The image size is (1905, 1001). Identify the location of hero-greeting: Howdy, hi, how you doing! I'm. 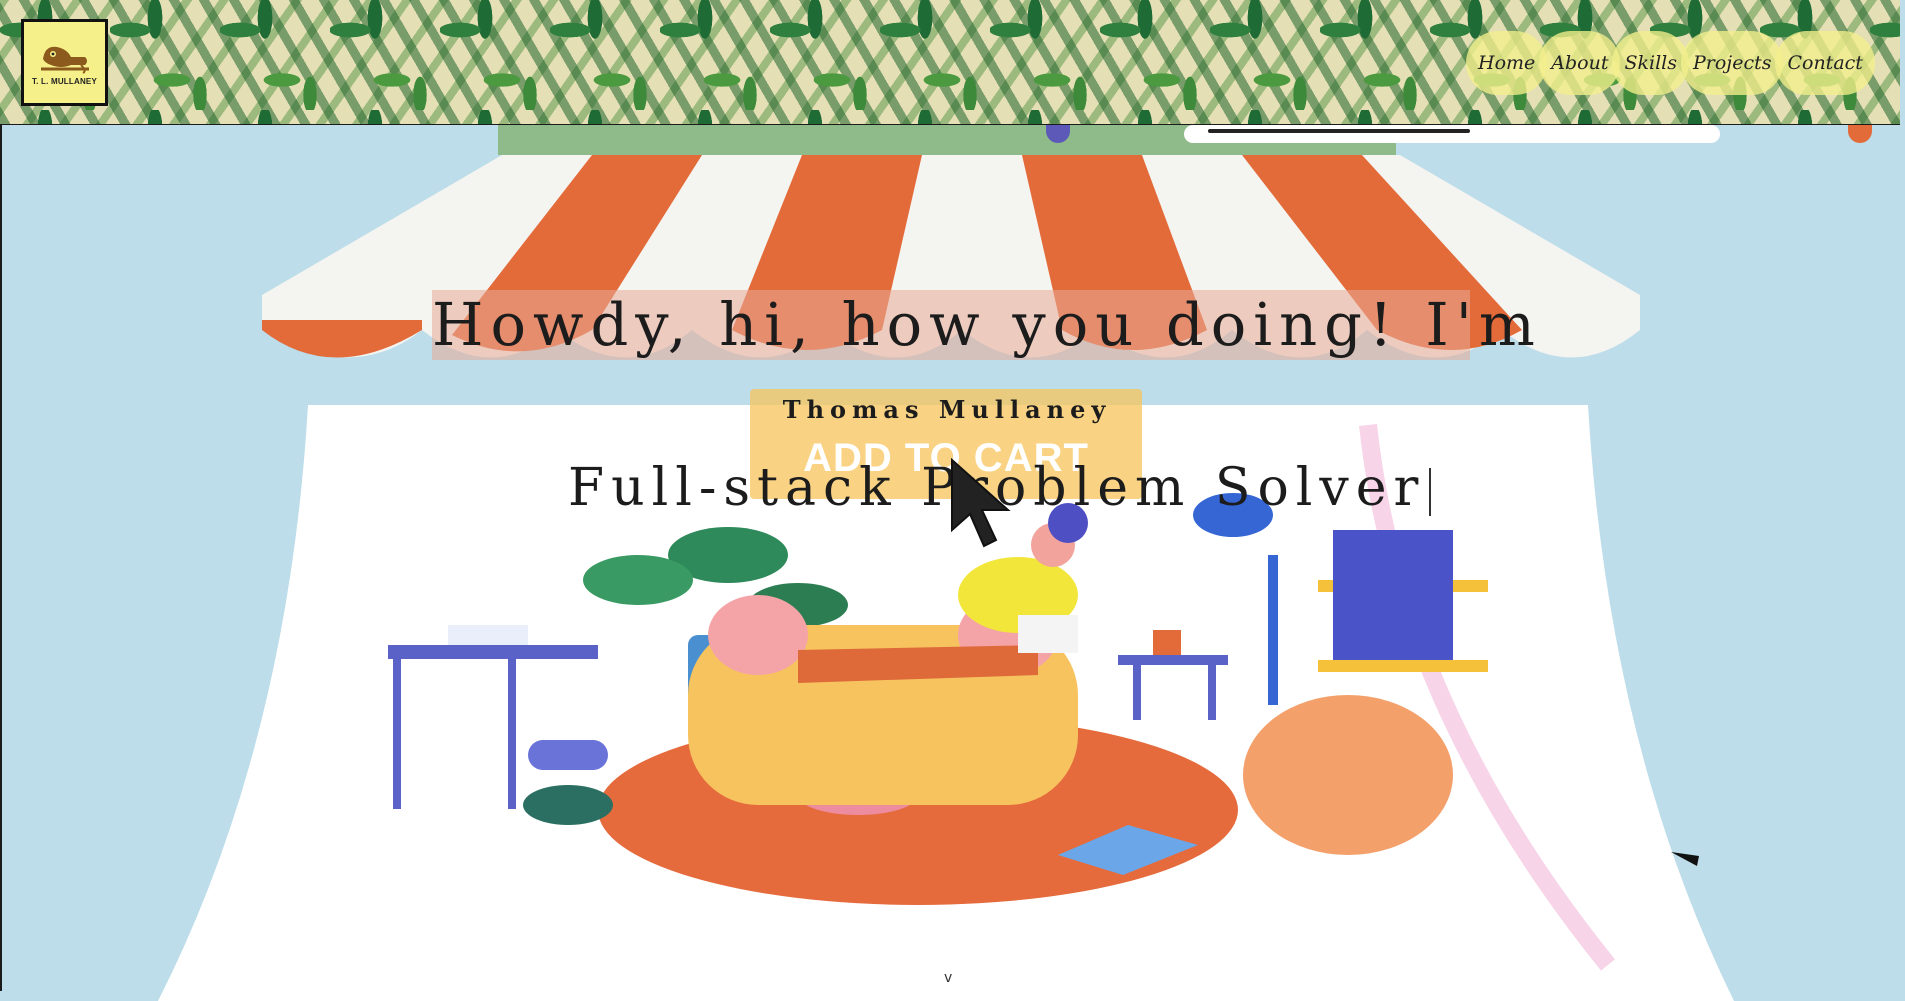
(987, 325).